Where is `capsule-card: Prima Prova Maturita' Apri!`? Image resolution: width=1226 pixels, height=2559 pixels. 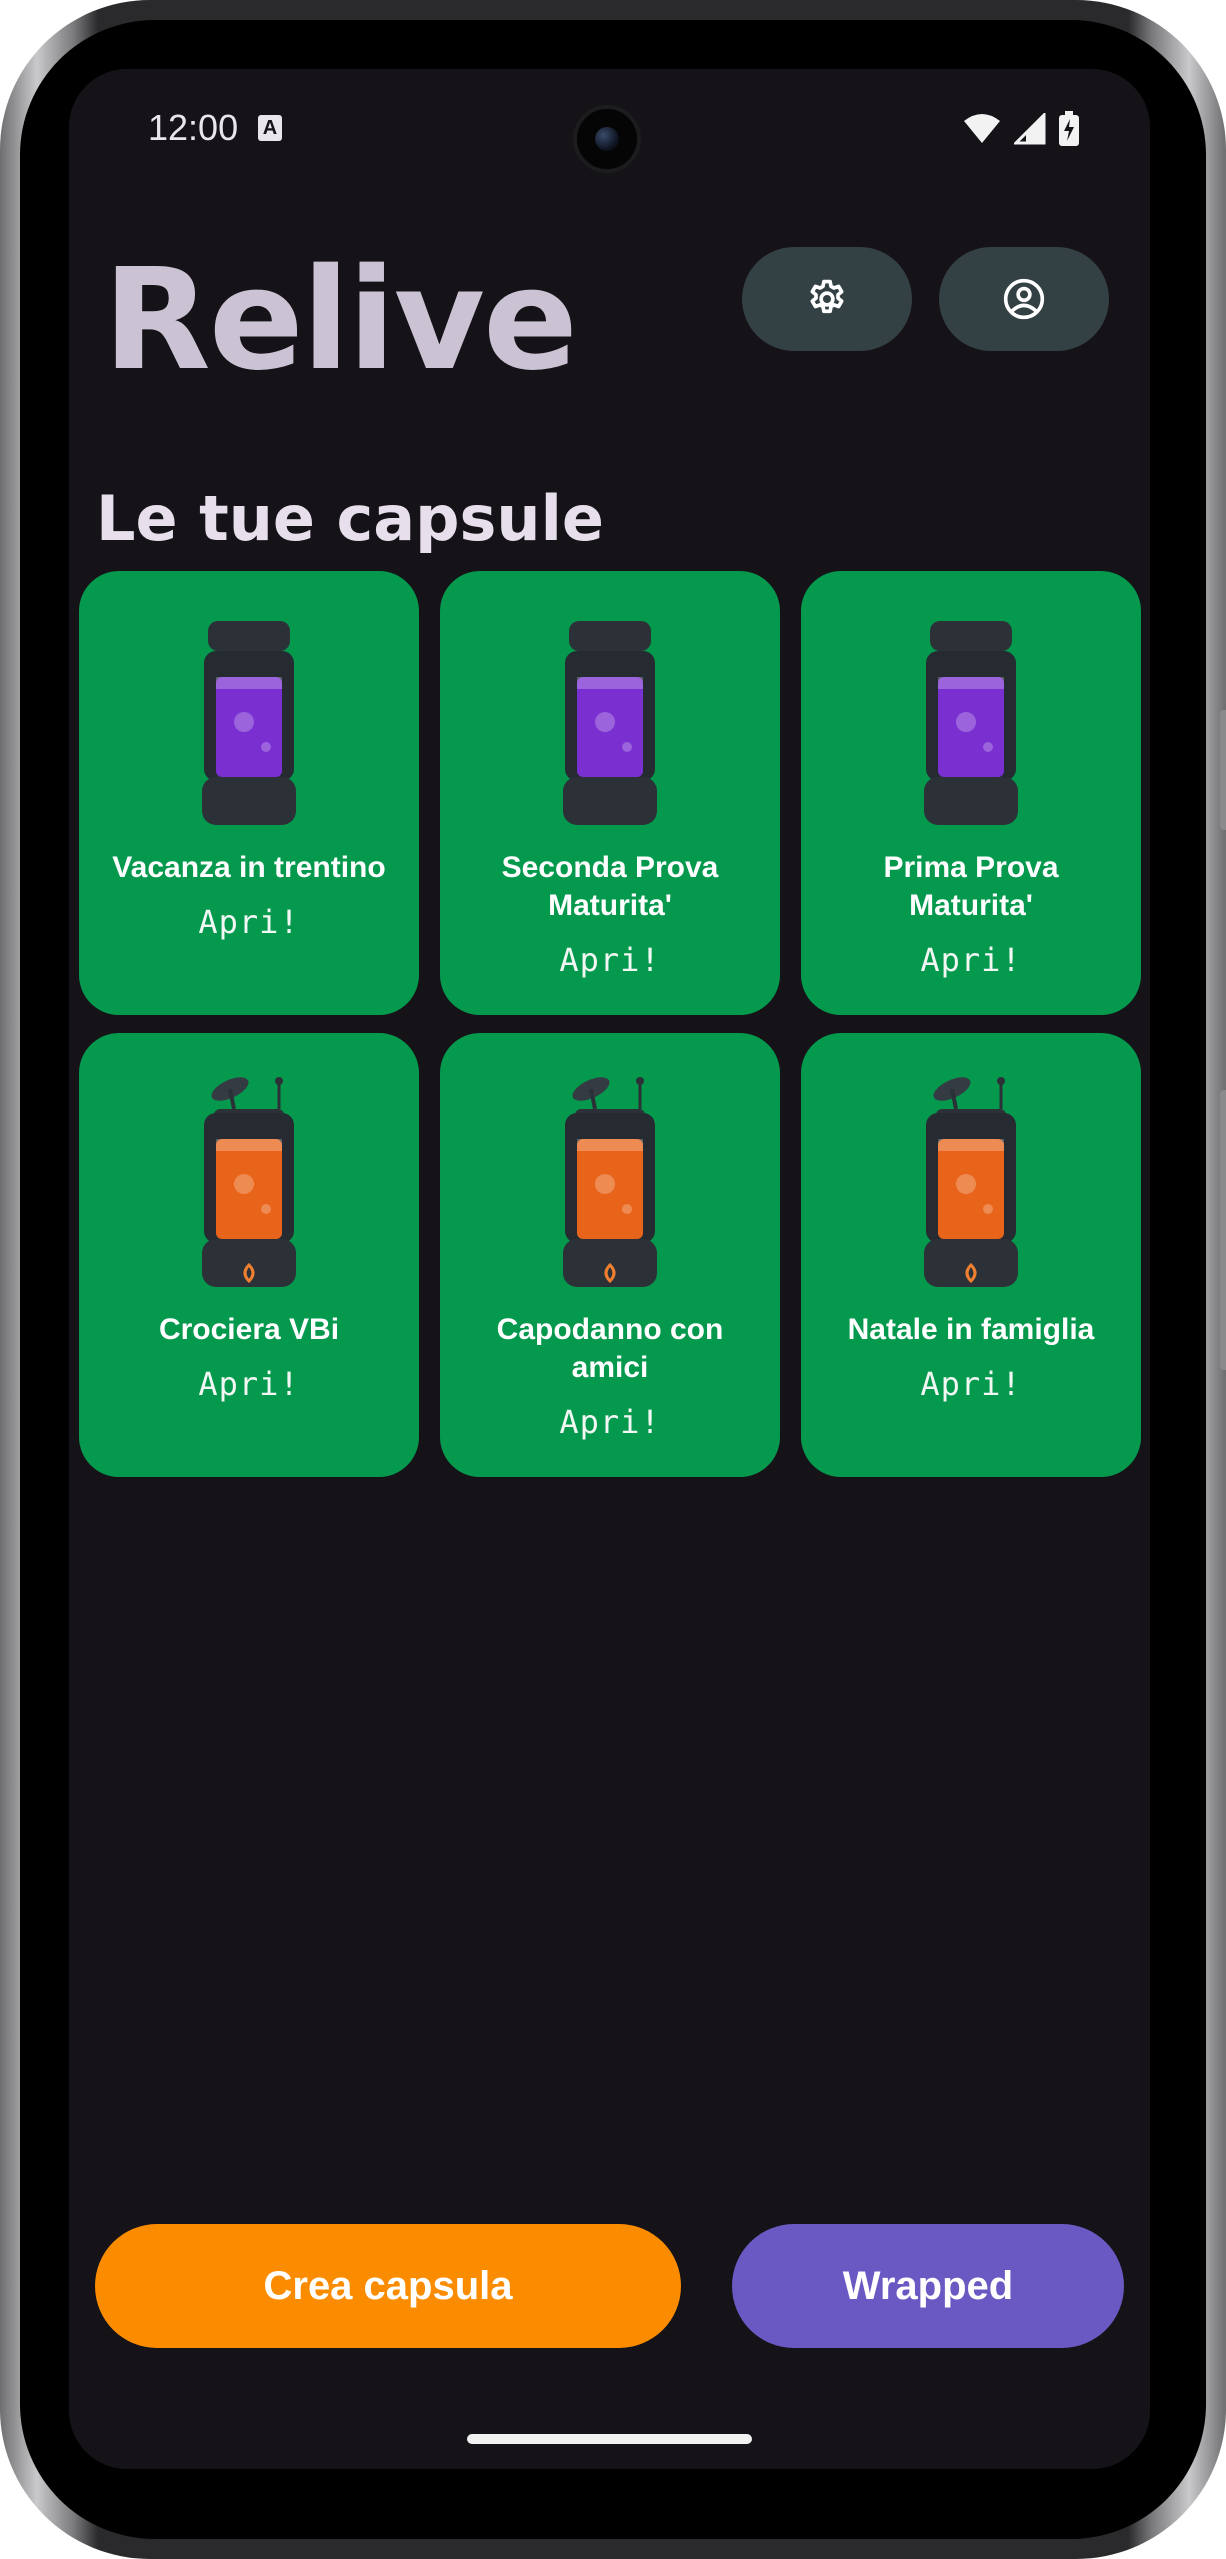 capsule-card: Prima Prova Maturita' Apri! is located at coordinates (971, 793).